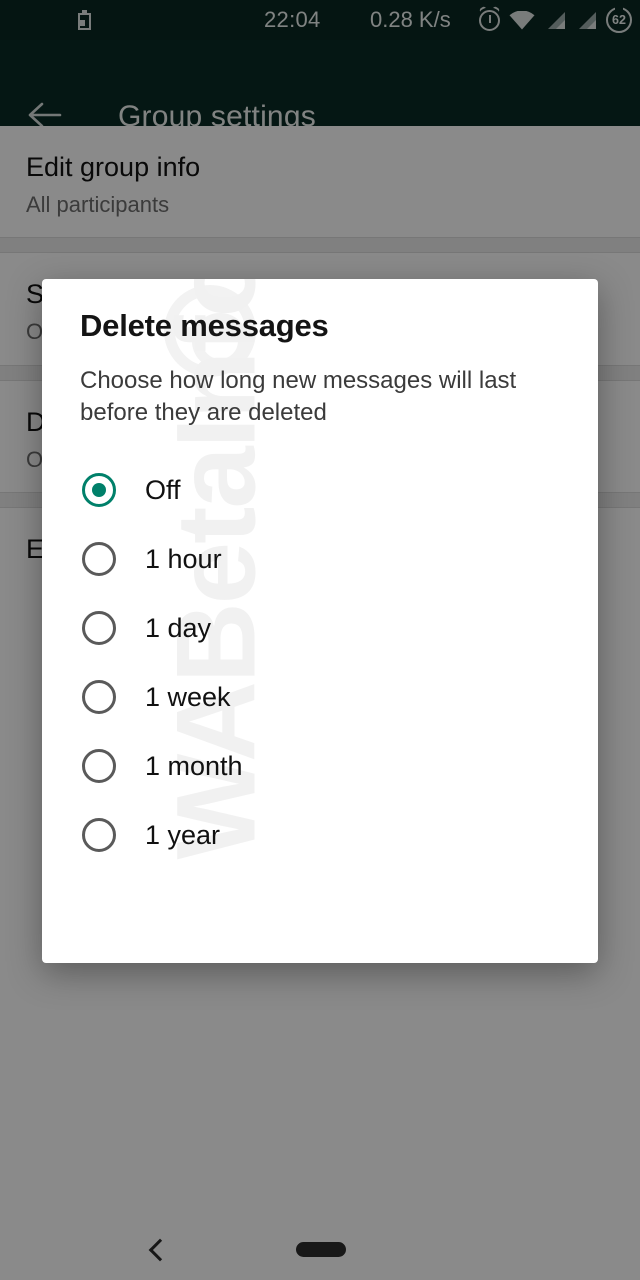  What do you see at coordinates (163, 489) in the screenshot?
I see `radio-option-label: Off` at bounding box center [163, 489].